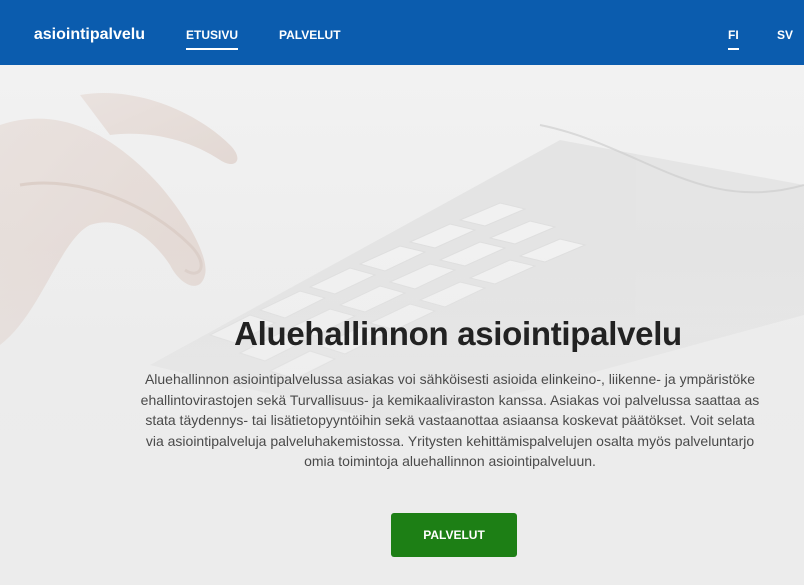 Image resolution: width=804 pixels, height=585 pixels. I want to click on brand-title: asiointipalvelu, so click(89, 35).